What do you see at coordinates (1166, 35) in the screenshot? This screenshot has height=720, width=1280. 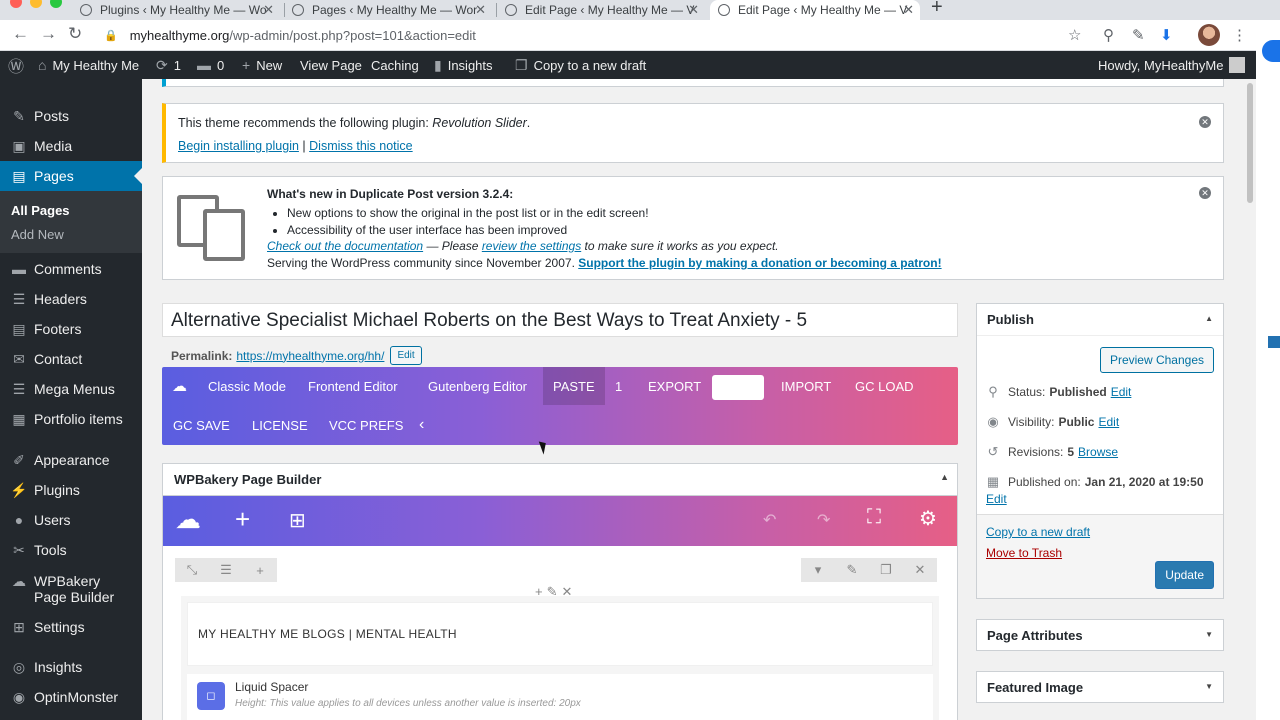 I see `download-icon: ⬇` at bounding box center [1166, 35].